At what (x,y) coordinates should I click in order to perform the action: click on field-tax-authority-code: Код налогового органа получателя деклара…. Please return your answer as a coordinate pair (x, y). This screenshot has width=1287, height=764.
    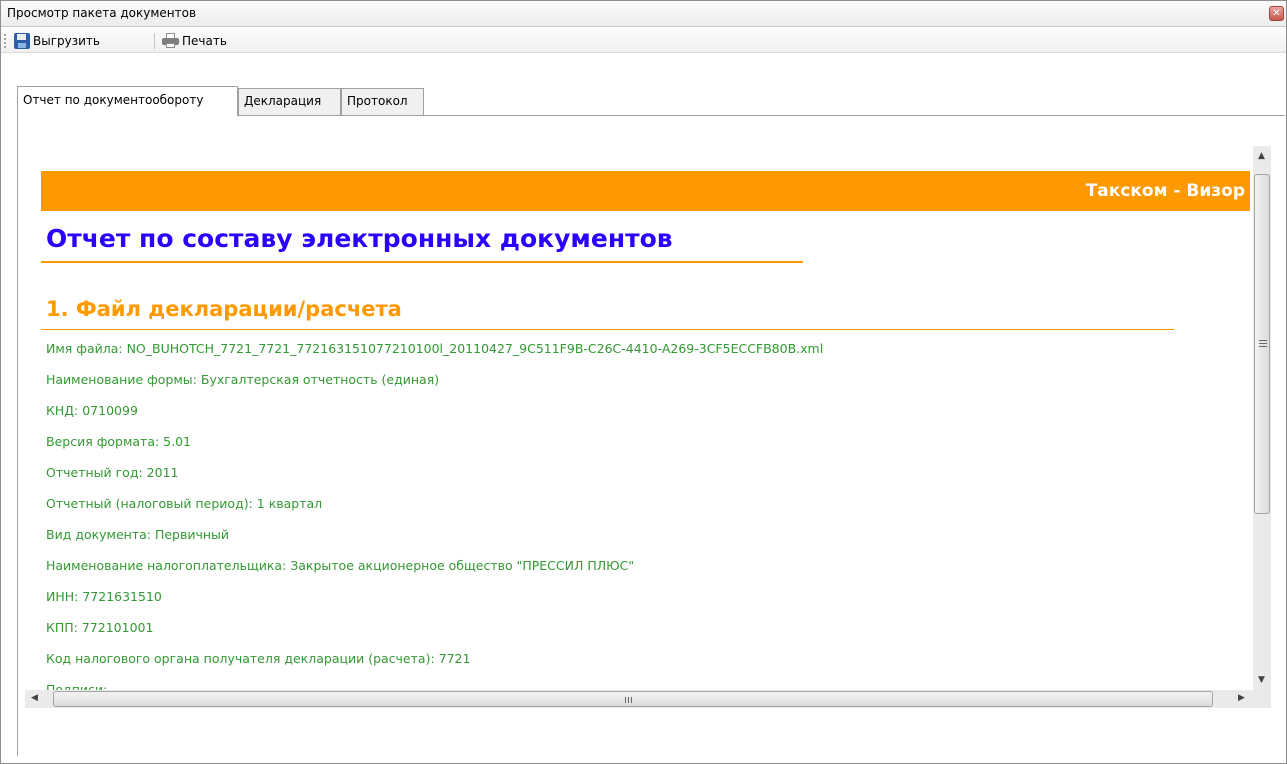
    Looking at the image, I should click on (258, 658).